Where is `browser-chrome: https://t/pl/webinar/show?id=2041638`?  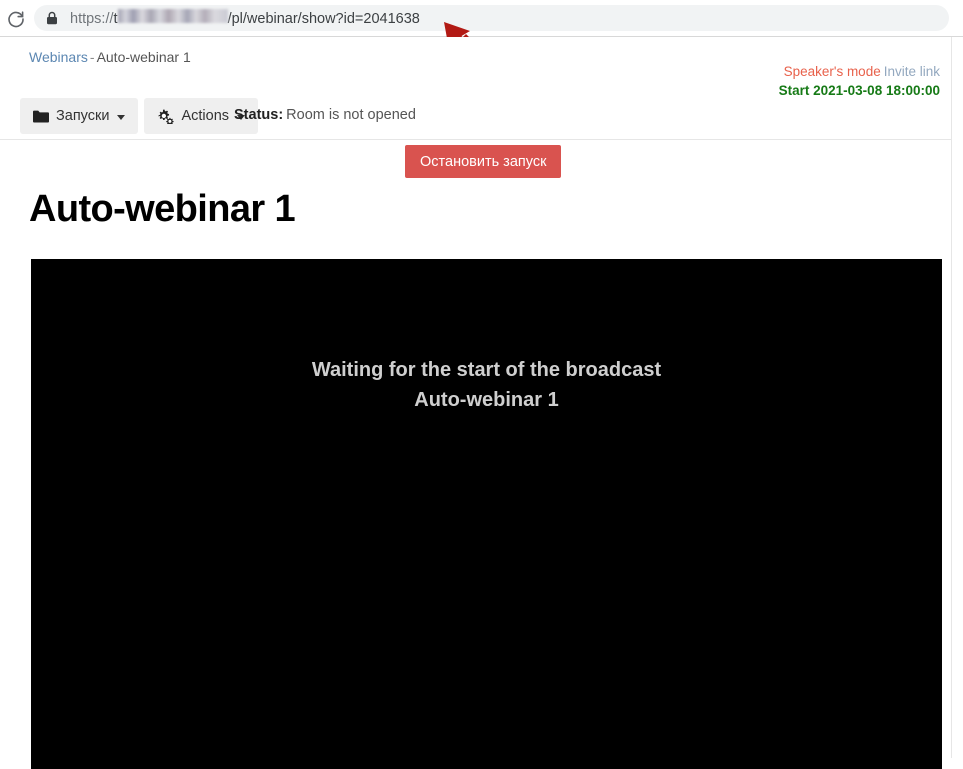 browser-chrome: https://t/pl/webinar/show?id=2041638 is located at coordinates (481, 18).